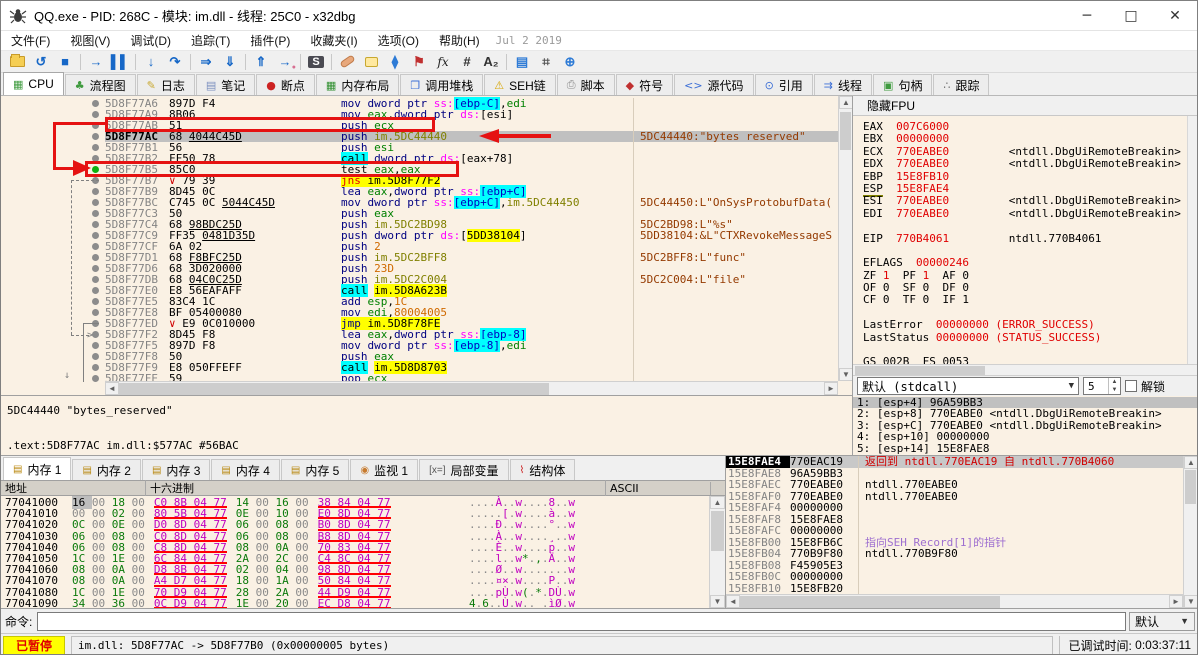 This screenshot has width=1198, height=655. What do you see at coordinates (467, 62) in the screenshot?
I see `hash-icon: #` at bounding box center [467, 62].